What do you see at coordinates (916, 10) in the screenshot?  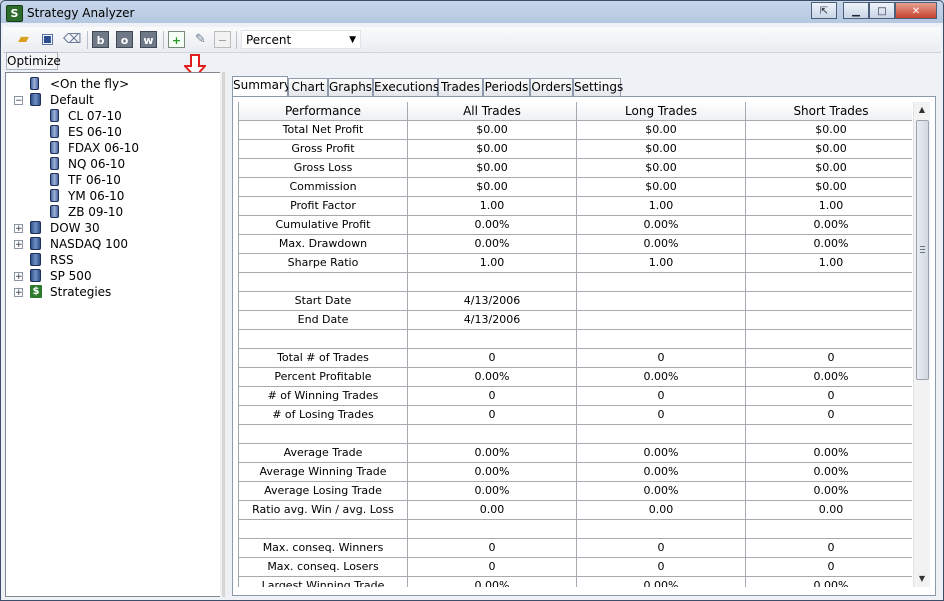 I see `close-icon: ✕` at bounding box center [916, 10].